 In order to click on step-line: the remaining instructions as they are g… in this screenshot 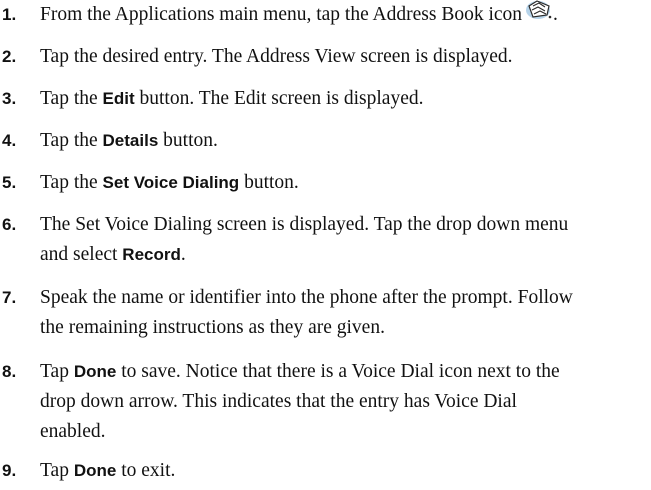, I will do `click(212, 327)`.